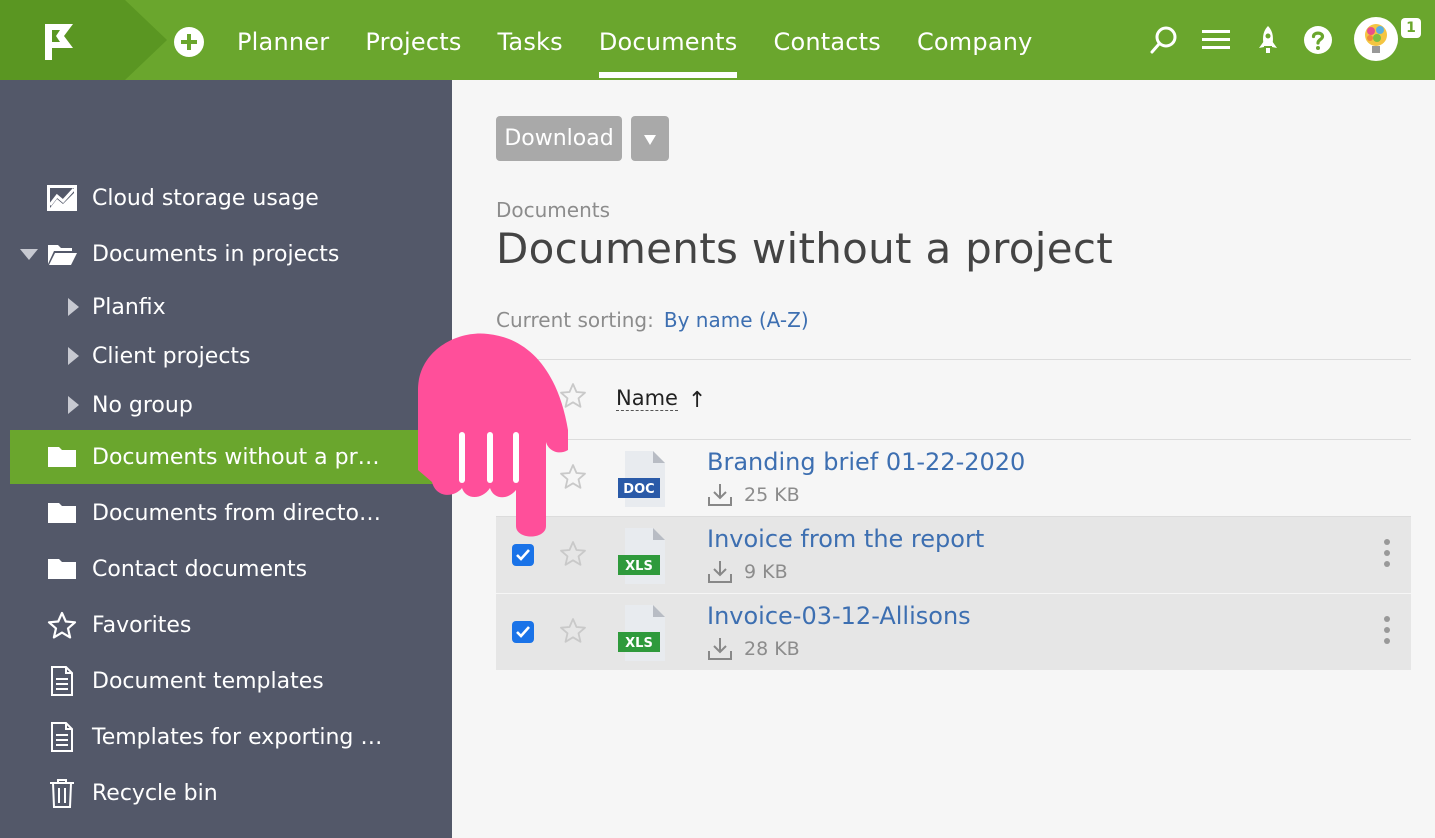 The height and width of the screenshot is (838, 1435). I want to click on folder-open-icon, so click(62, 254).